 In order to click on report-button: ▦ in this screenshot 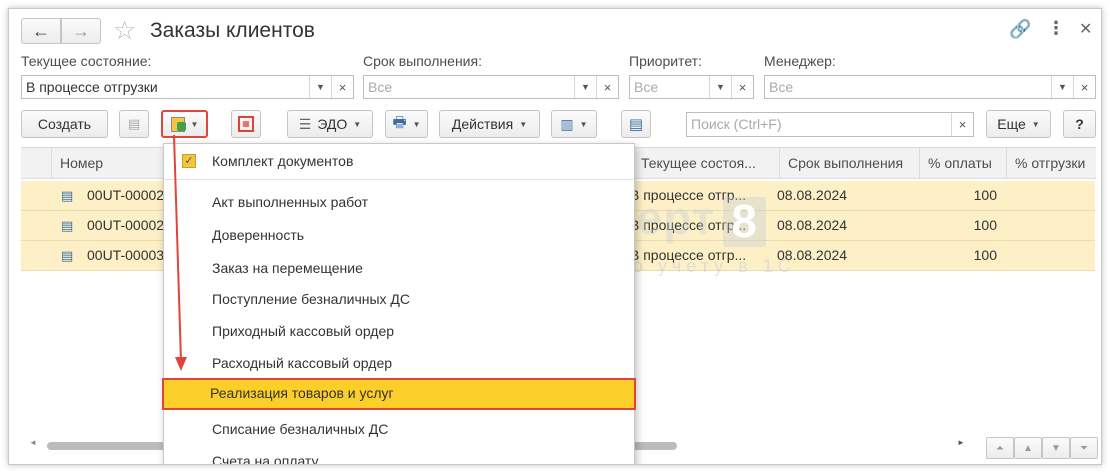, I will do `click(246, 124)`.